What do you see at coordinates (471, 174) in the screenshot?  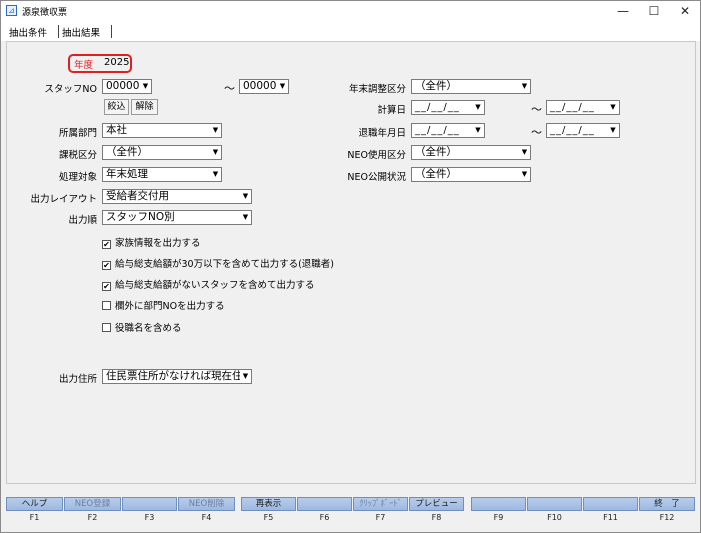 I see `neo-pub-select: （全件） ▼` at bounding box center [471, 174].